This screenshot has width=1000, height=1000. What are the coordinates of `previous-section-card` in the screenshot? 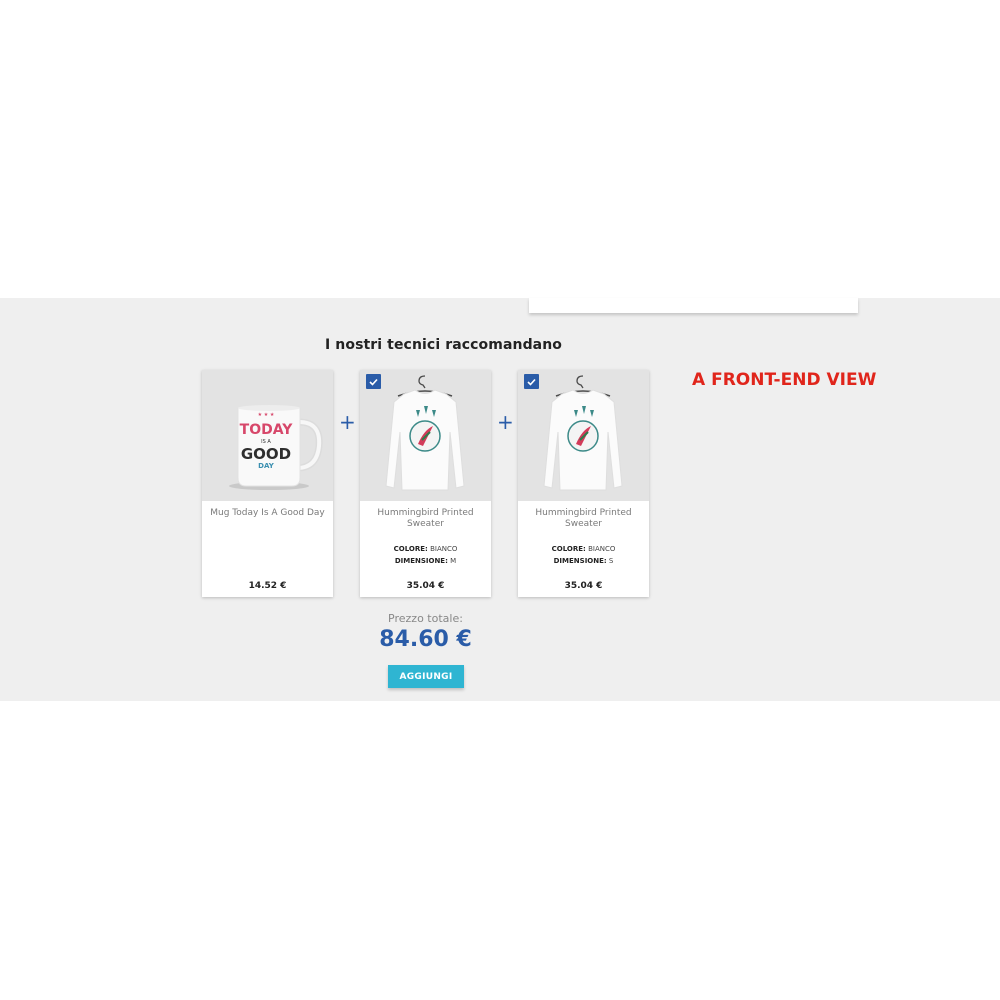 It's located at (693, 305).